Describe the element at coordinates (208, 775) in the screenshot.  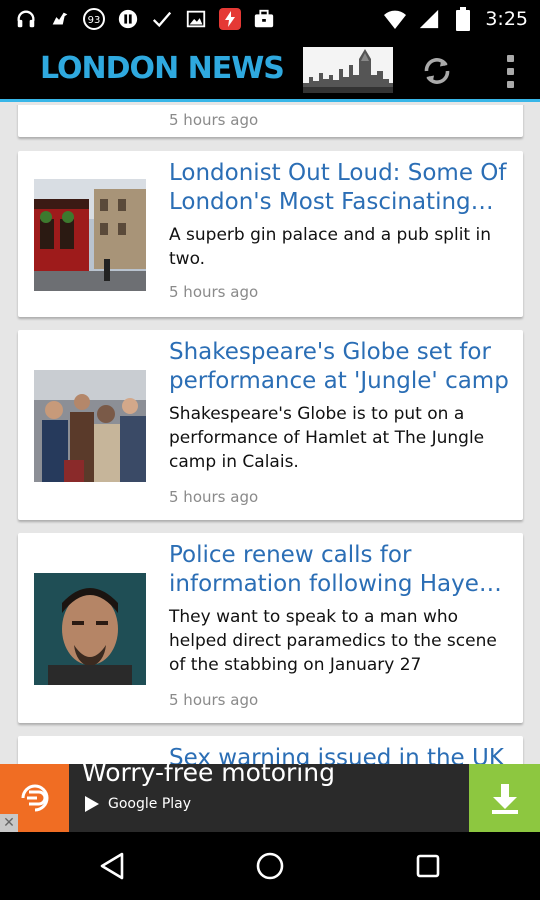
I see `ad-headline: Worry-free motoring` at that location.